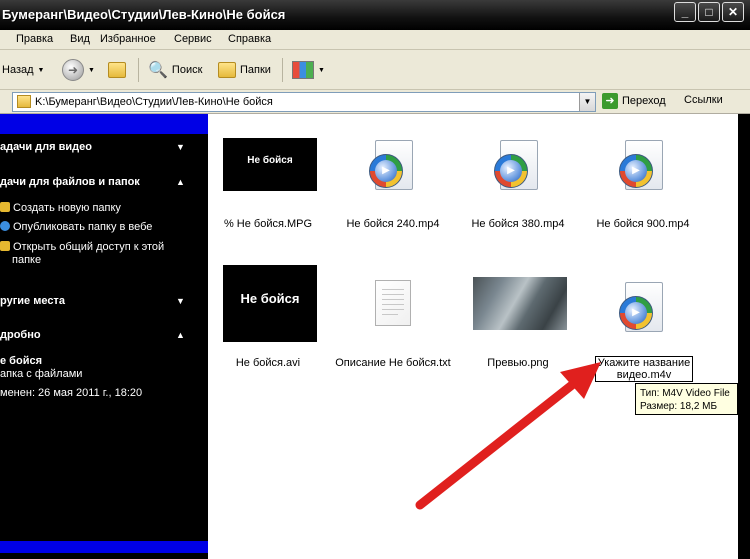  What do you see at coordinates (26, 260) in the screenshot?
I see `share-folder-link-cont: папке` at bounding box center [26, 260].